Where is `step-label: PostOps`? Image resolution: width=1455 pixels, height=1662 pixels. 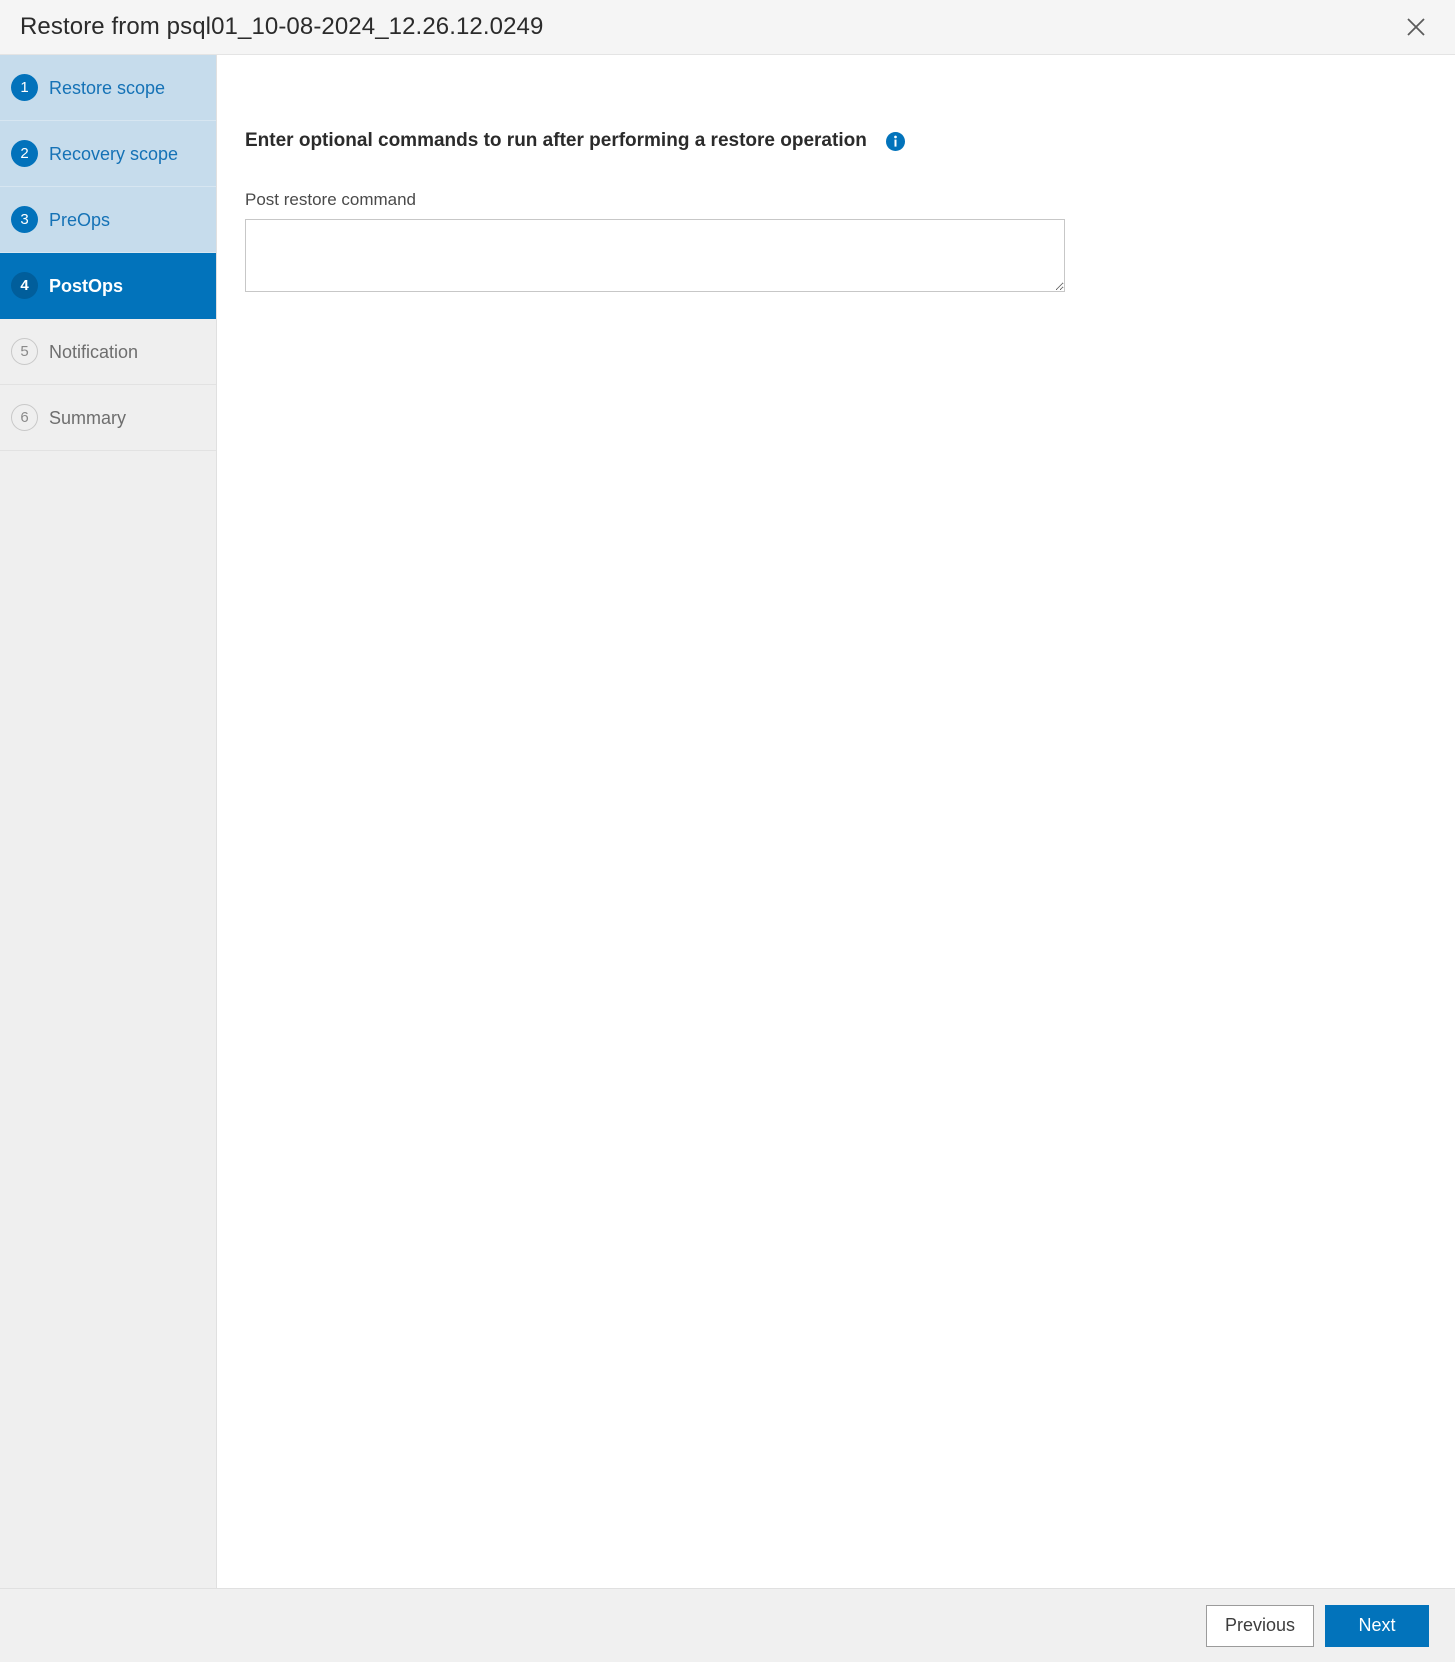 step-label: PostOps is located at coordinates (86, 285).